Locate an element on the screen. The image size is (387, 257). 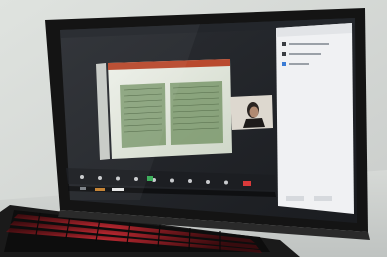
participant-face is located at coordinates (254, 112).